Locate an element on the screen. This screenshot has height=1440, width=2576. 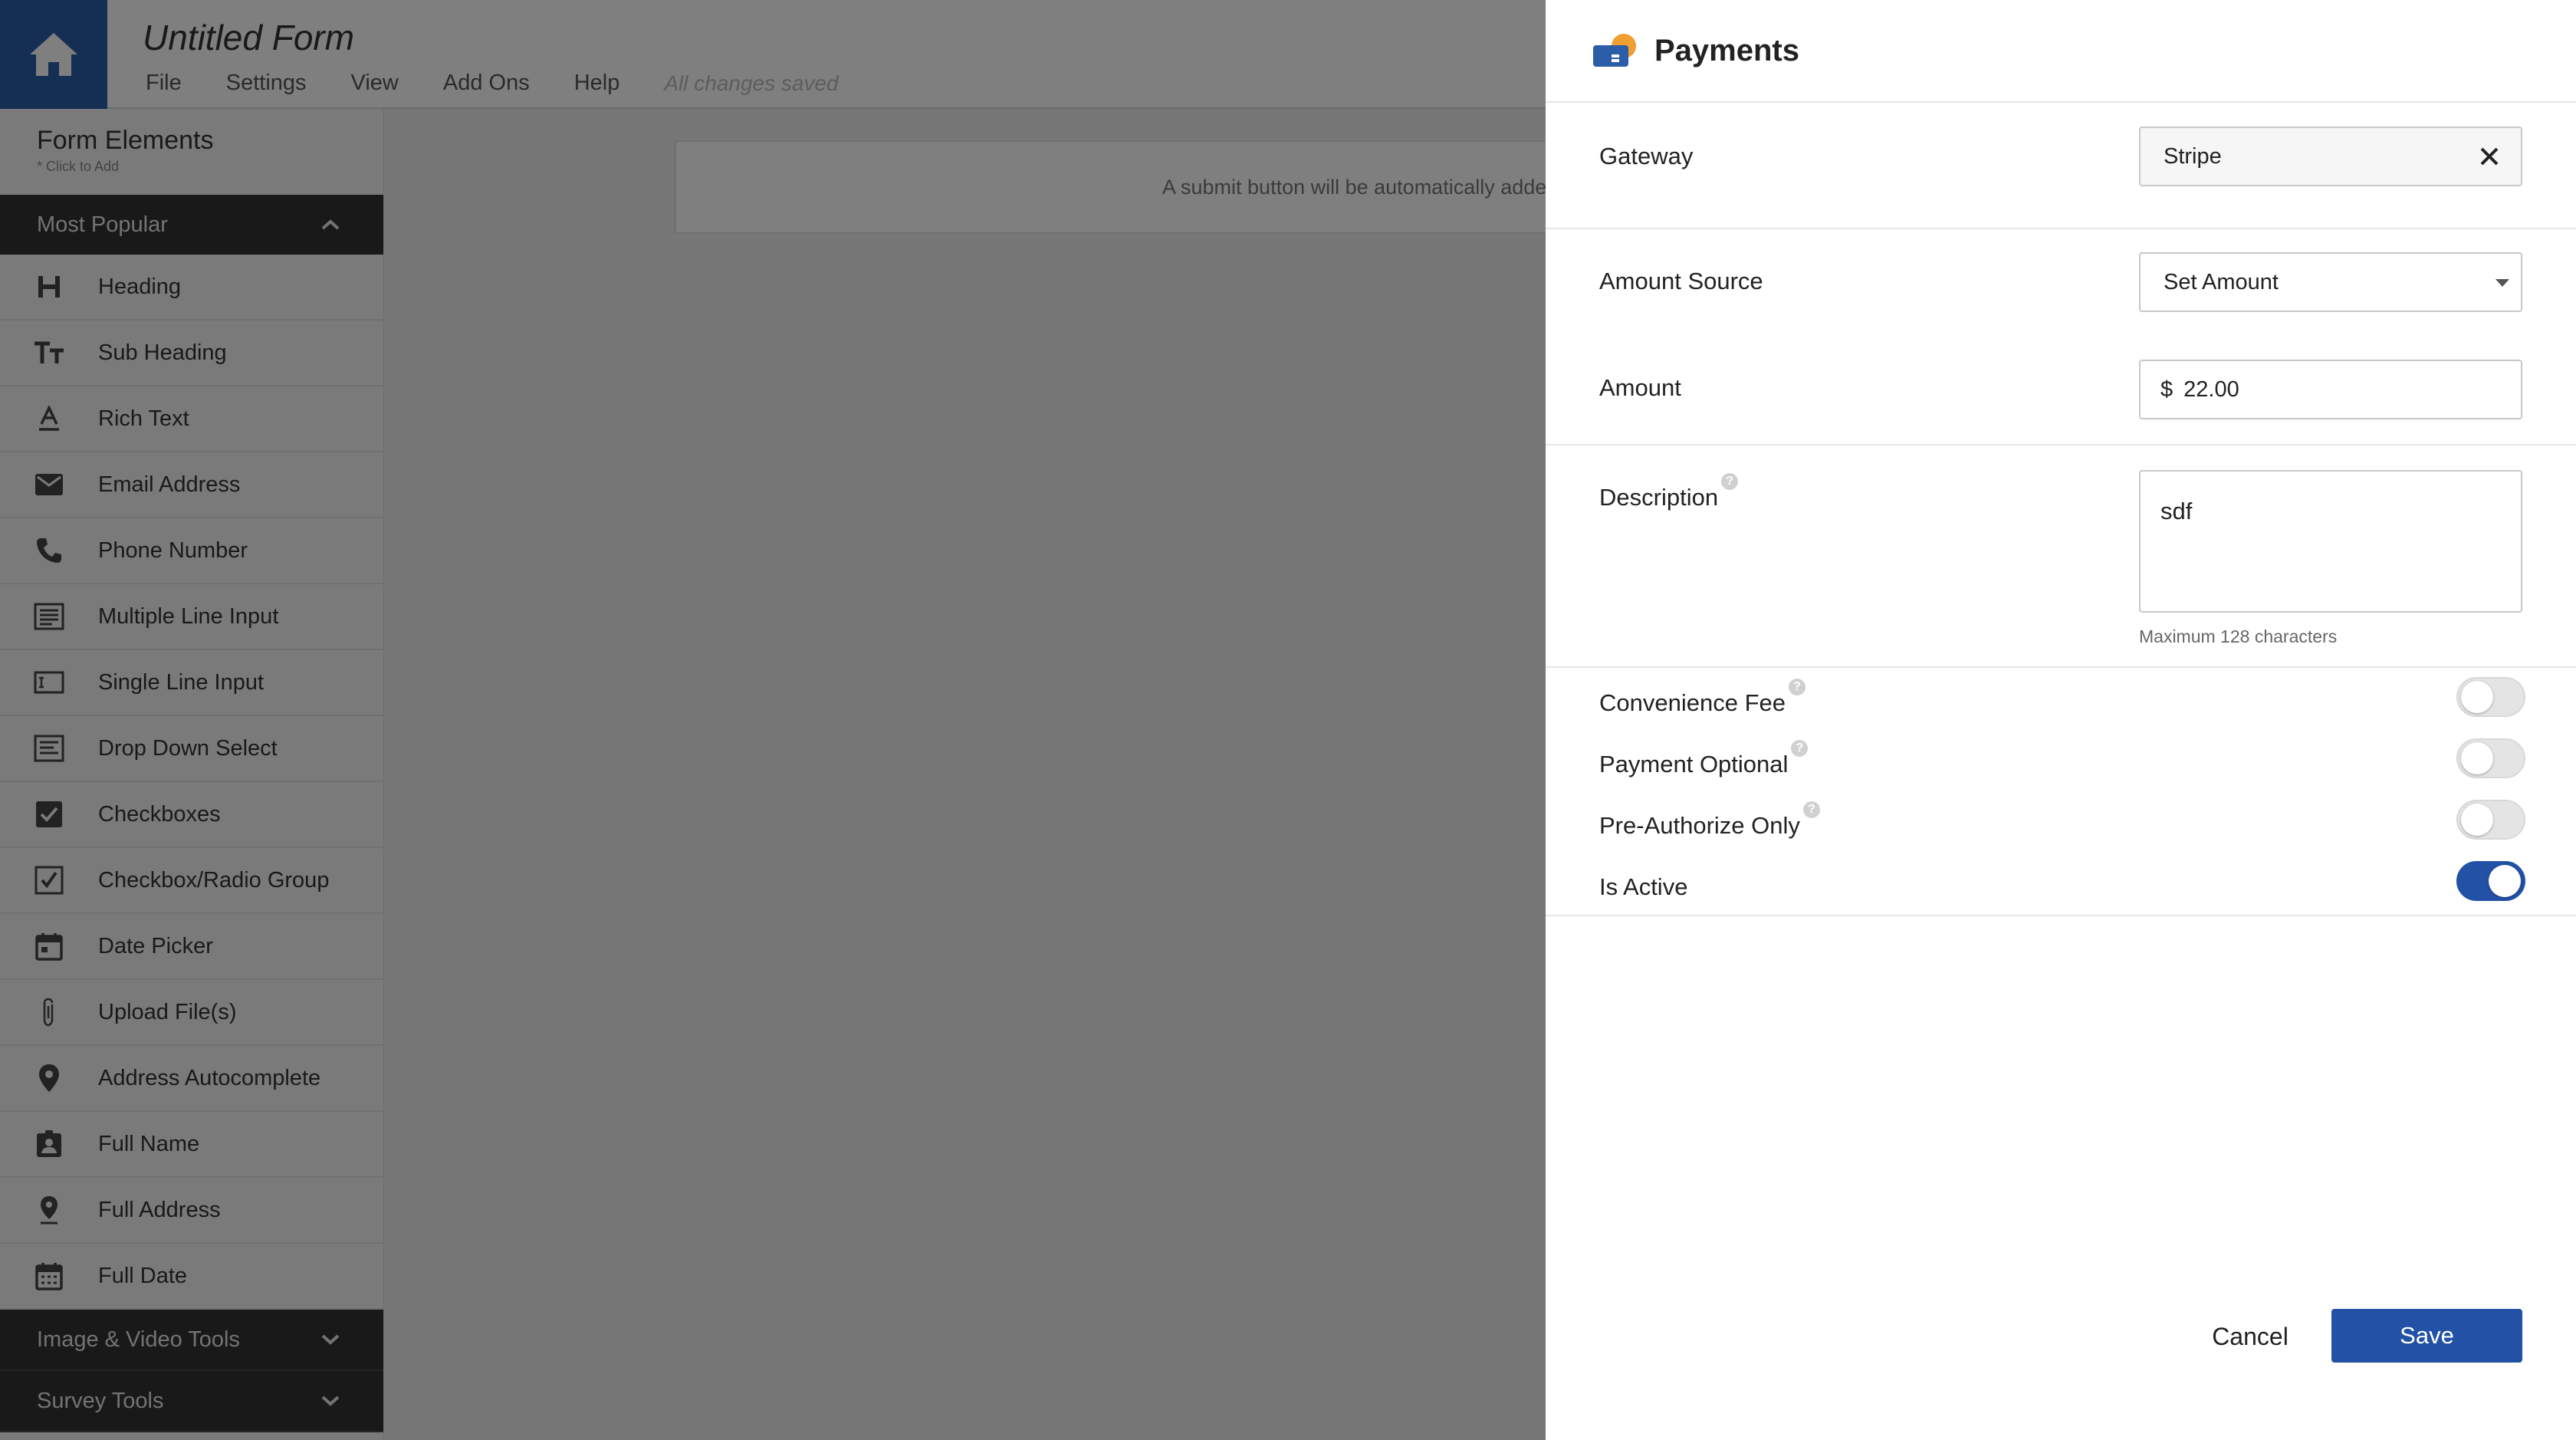
pre-authorize-toggle is located at coordinates (2491, 820).